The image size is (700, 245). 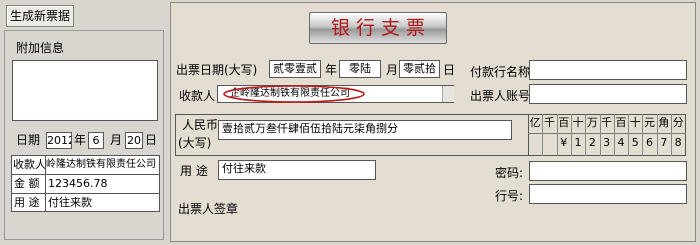 I want to click on issue-month-field: 零陆, so click(x=360, y=69).